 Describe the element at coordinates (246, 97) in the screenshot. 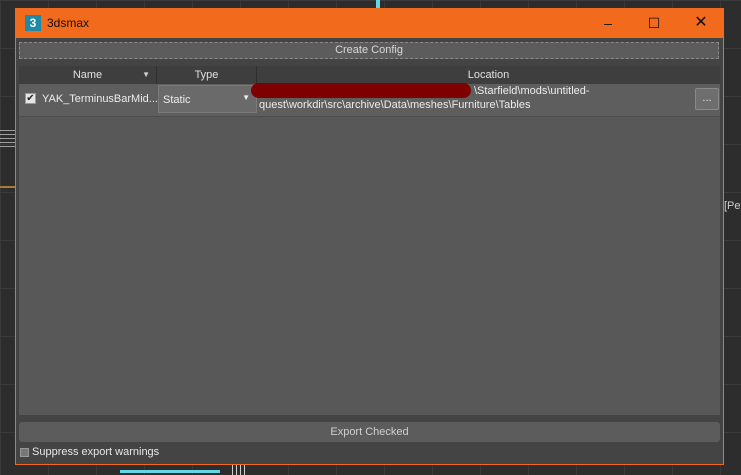

I see `chevron-down-icon: ▼` at that location.